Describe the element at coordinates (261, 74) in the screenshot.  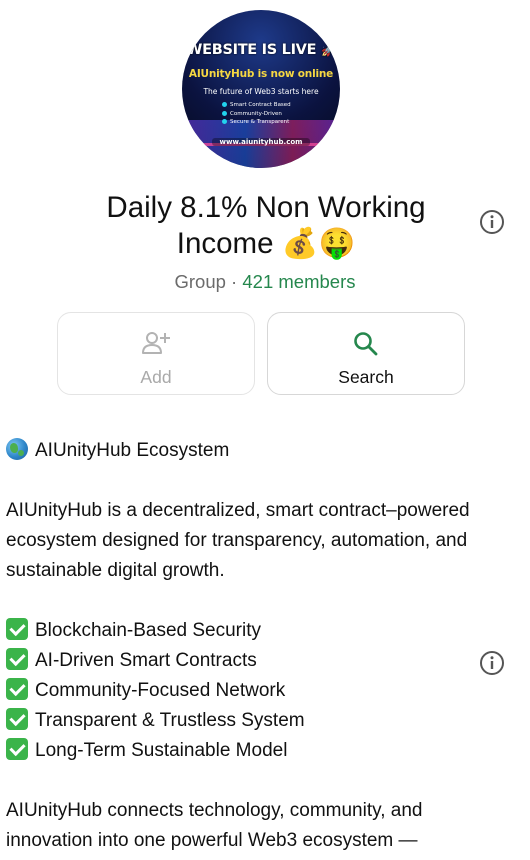
I see `avatar-subline: AIUnityHub is now online` at that location.